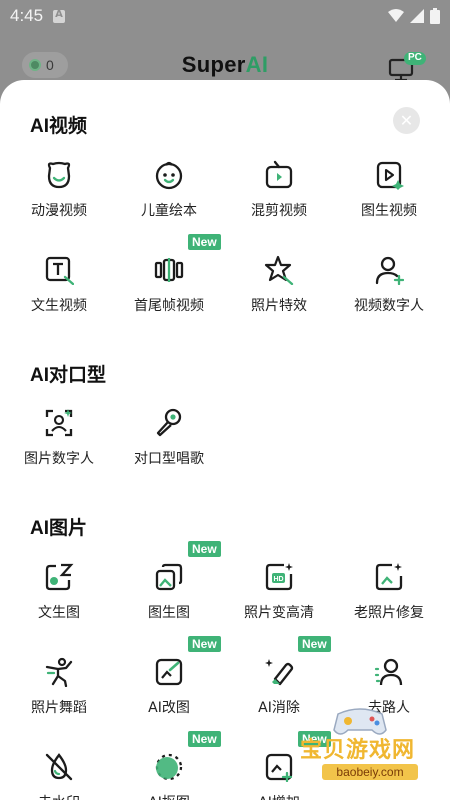 The height and width of the screenshot is (800, 450). What do you see at coordinates (279, 613) in the screenshot?
I see `tile-label: 照片变高清` at bounding box center [279, 613].